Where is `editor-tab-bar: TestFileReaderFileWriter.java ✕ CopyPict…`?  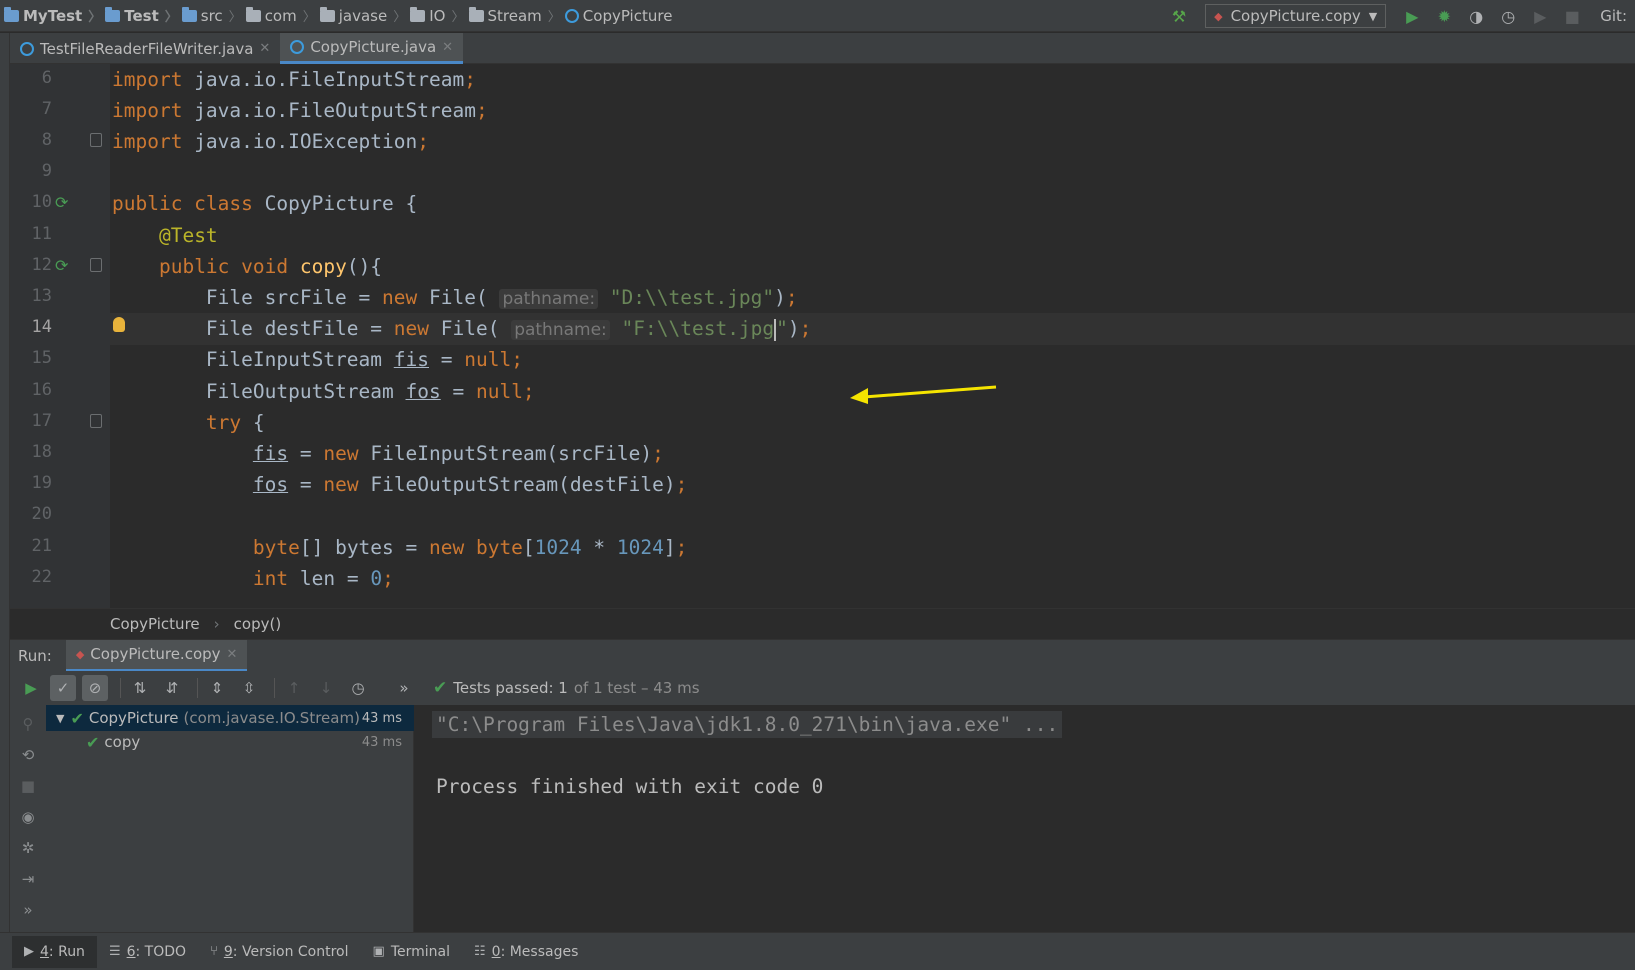
editor-tab-bar: TestFileReaderFileWriter.java ✕ CopyPict… is located at coordinates (822, 48).